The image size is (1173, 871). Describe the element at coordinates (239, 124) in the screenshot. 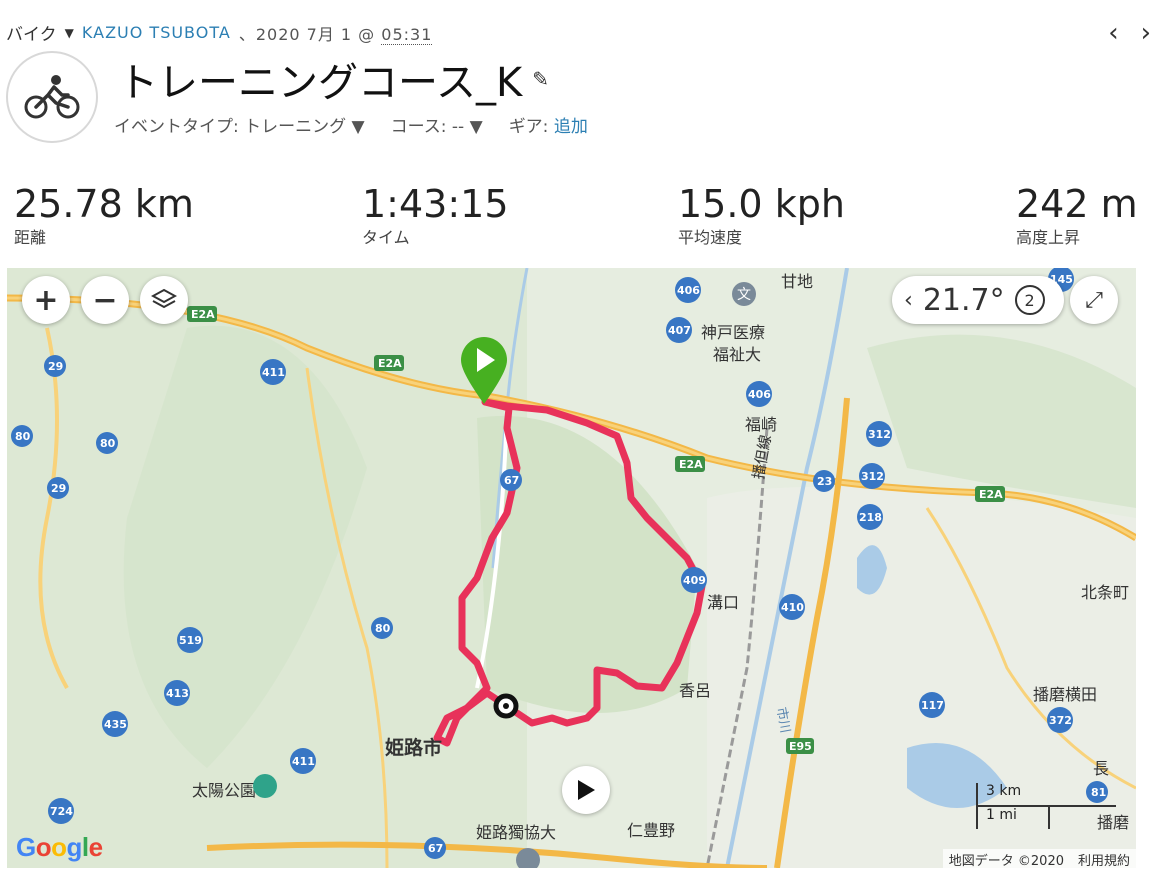

I see `event-type: イベントタイプ: トレーニング ▼` at that location.